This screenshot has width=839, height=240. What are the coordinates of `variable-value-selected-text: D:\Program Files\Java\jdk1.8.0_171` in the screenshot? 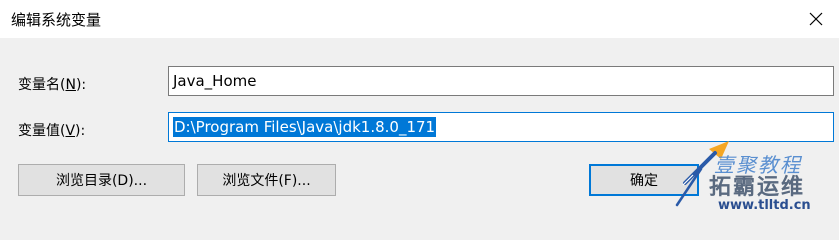 It's located at (305, 127).